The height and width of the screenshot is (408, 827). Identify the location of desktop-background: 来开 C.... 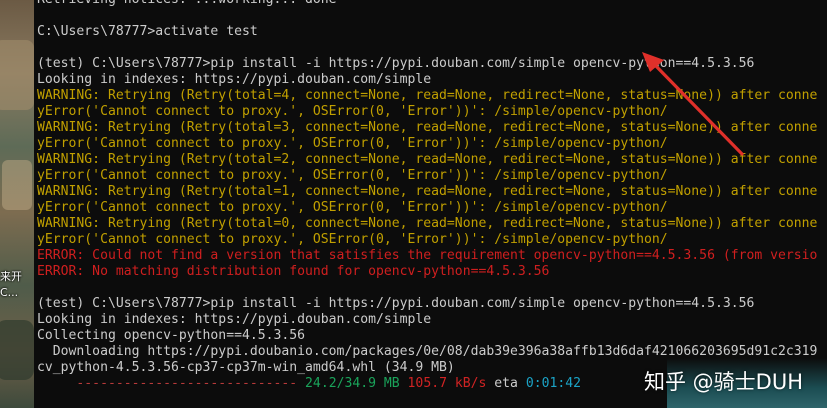
(17, 204).